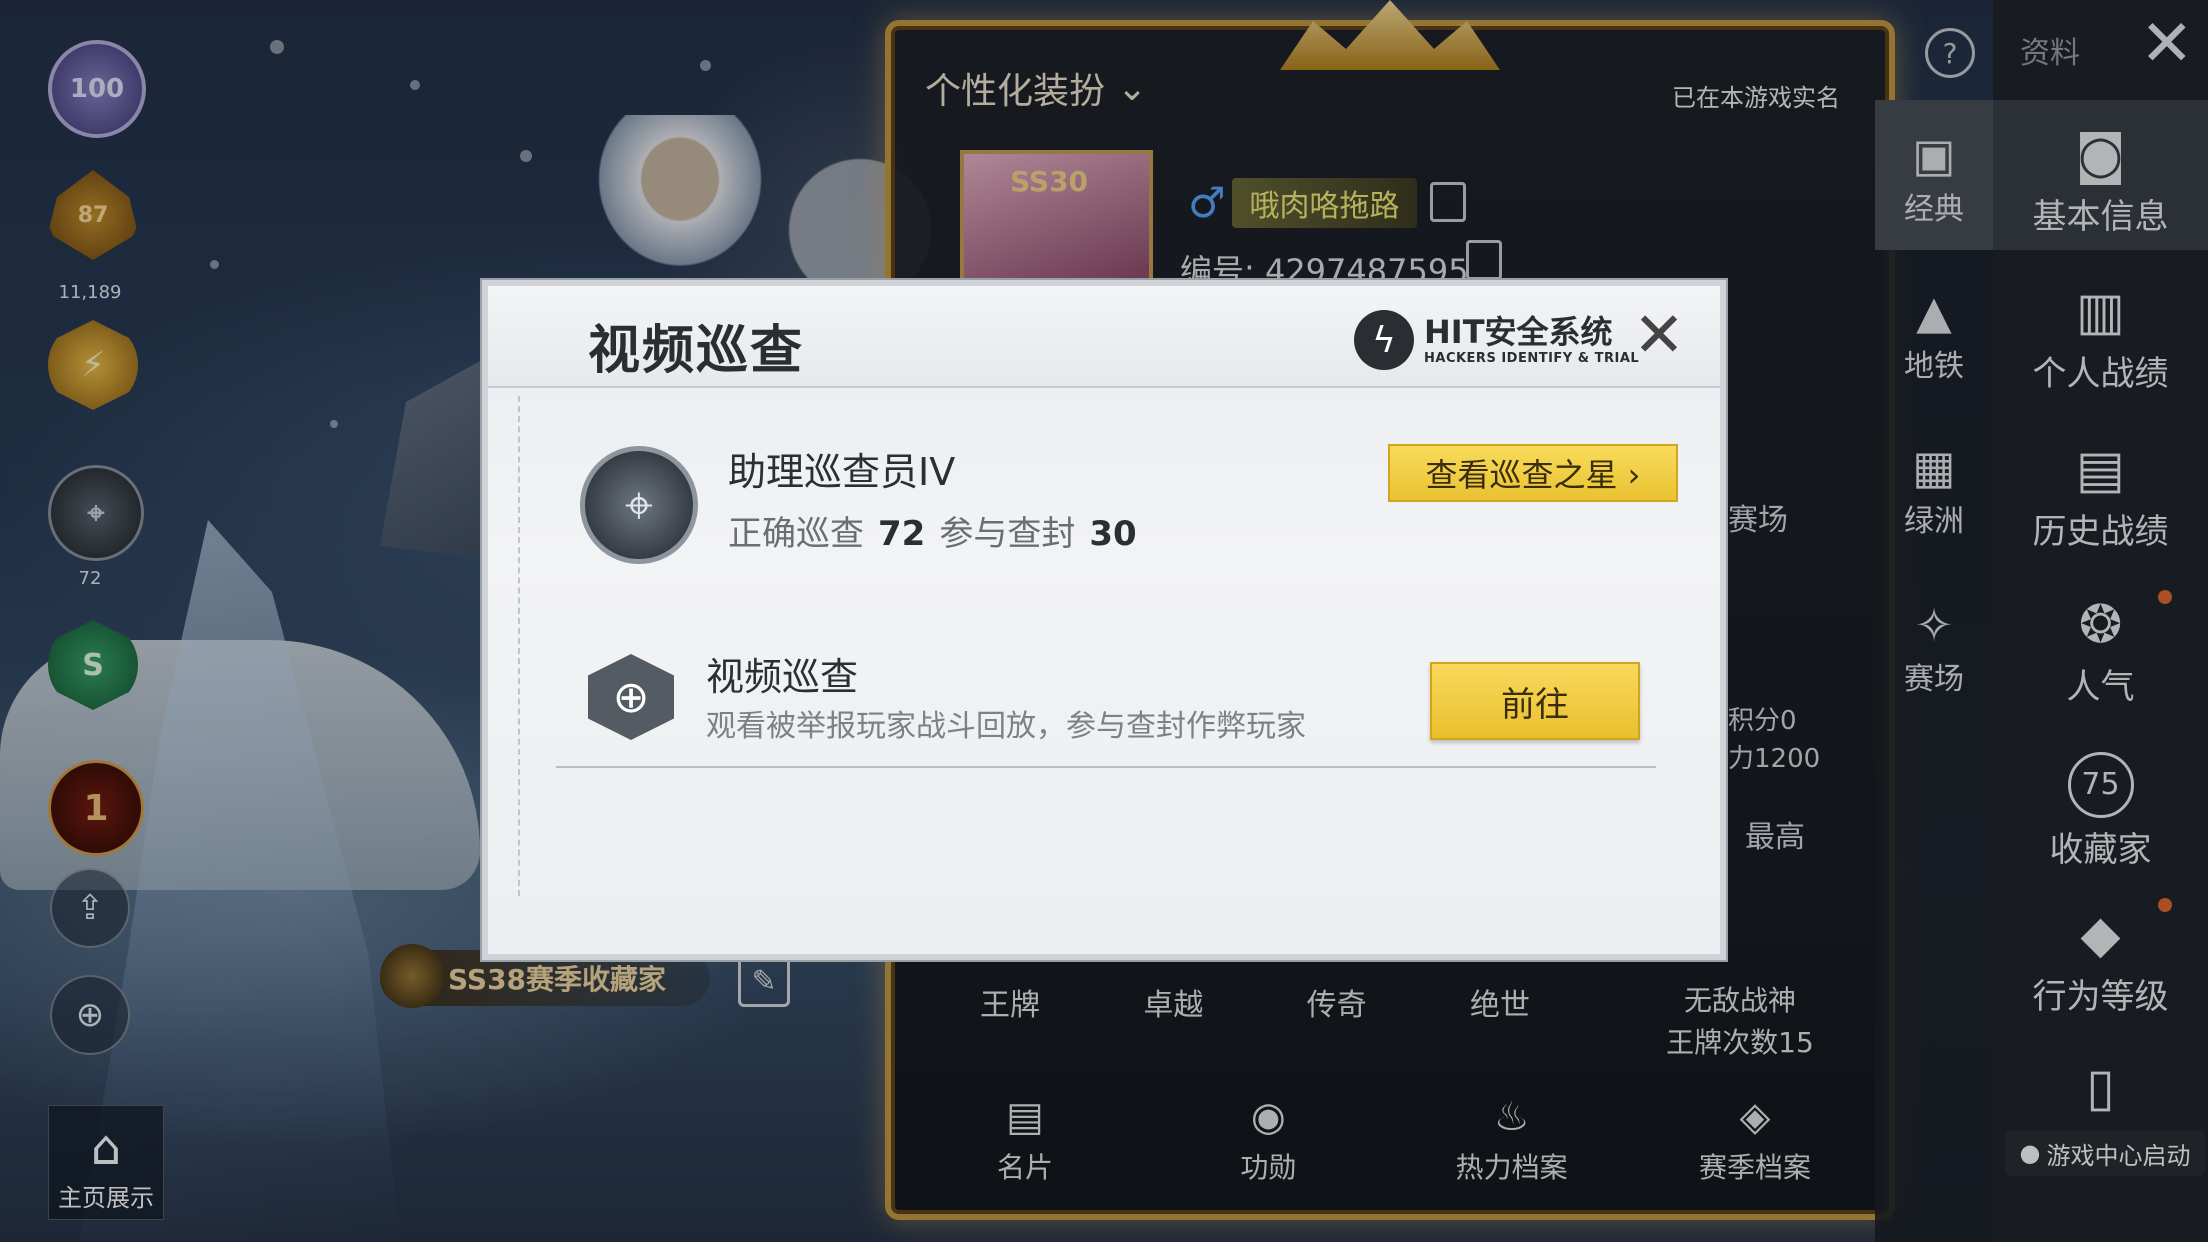 The height and width of the screenshot is (1242, 2208). What do you see at coordinates (796, 534) in the screenshot?
I see `correct-patrol-label: 正确巡查` at bounding box center [796, 534].